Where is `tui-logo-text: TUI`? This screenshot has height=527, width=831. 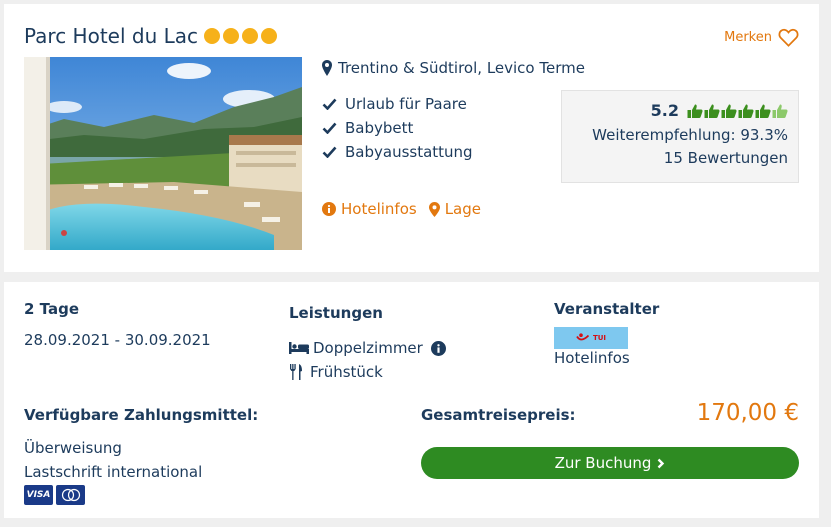
tui-logo-text: TUI is located at coordinates (599, 338).